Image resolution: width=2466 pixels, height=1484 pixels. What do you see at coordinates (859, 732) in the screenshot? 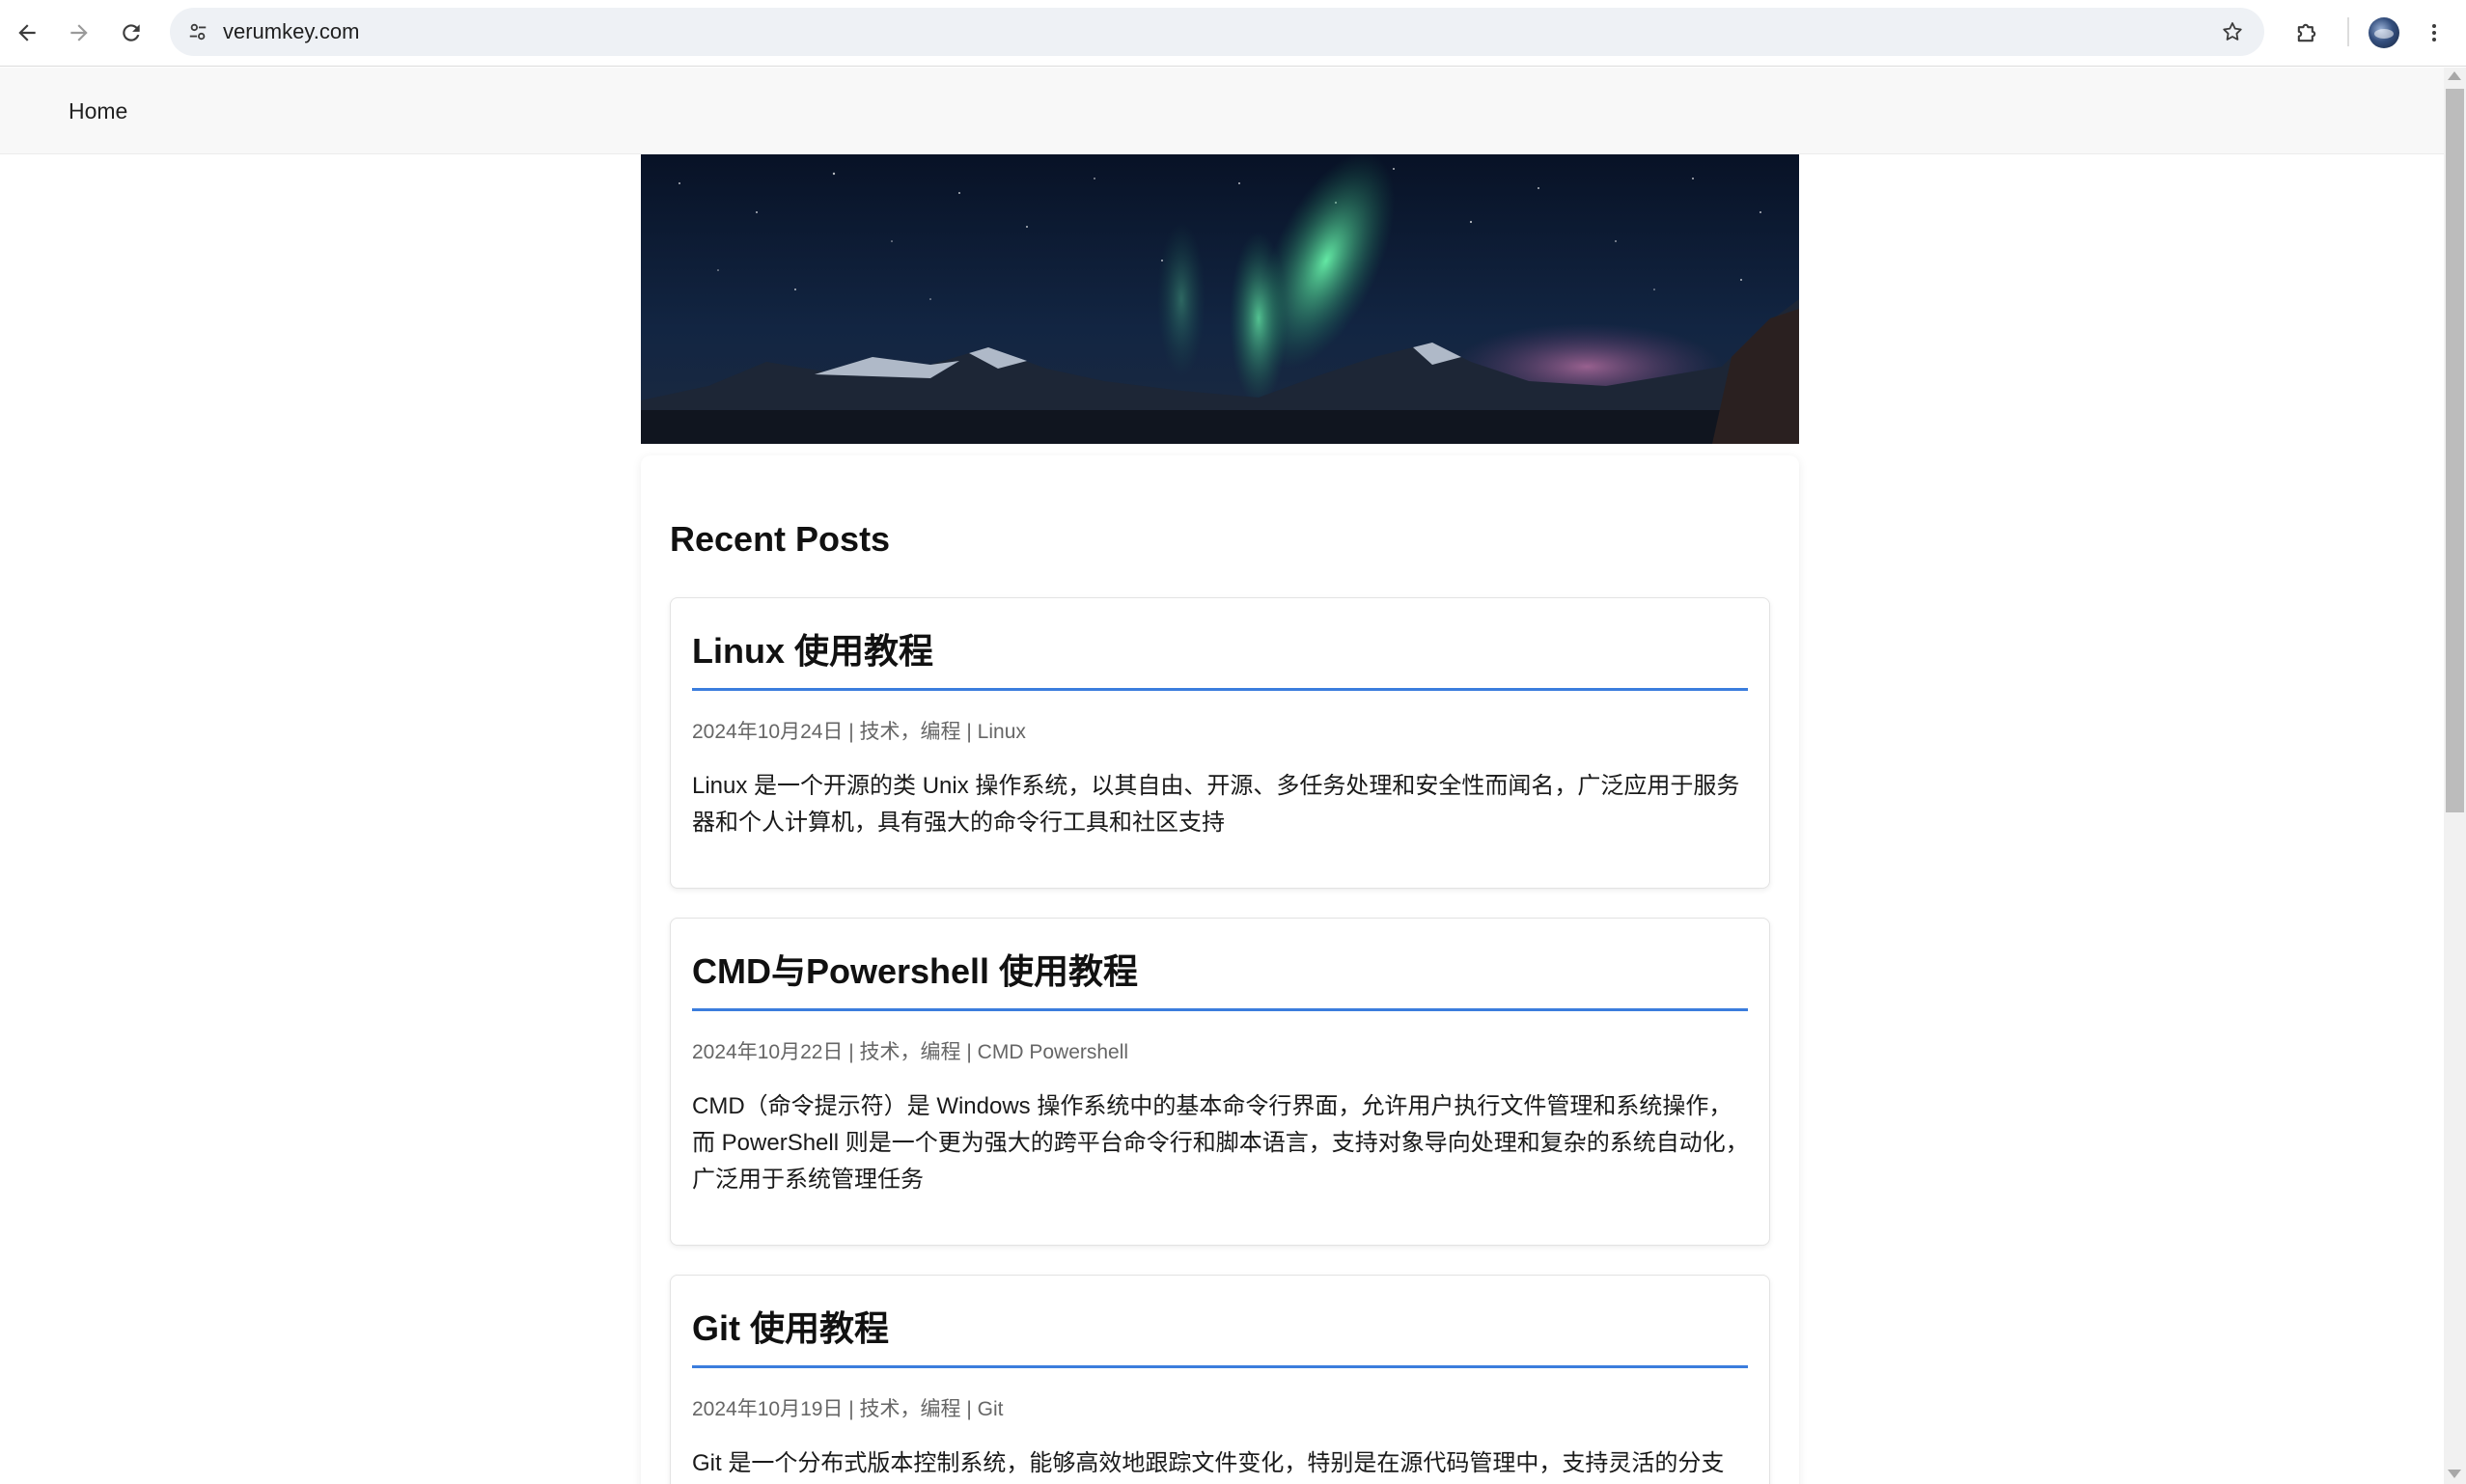
I see `post-meta: 2024年10月24日 | 技术，编程 | Linux` at bounding box center [859, 732].